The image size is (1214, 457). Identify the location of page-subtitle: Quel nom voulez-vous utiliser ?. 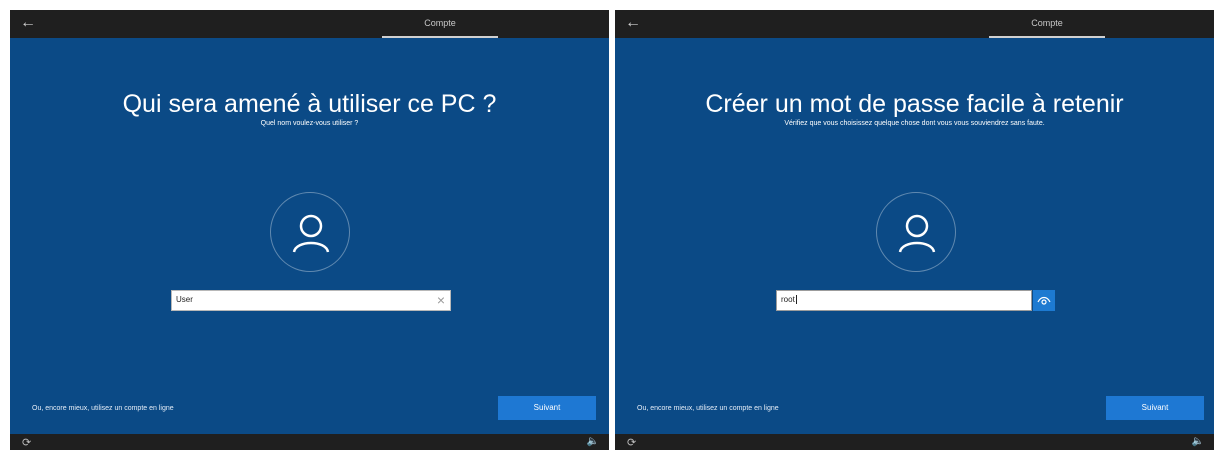
(309, 123).